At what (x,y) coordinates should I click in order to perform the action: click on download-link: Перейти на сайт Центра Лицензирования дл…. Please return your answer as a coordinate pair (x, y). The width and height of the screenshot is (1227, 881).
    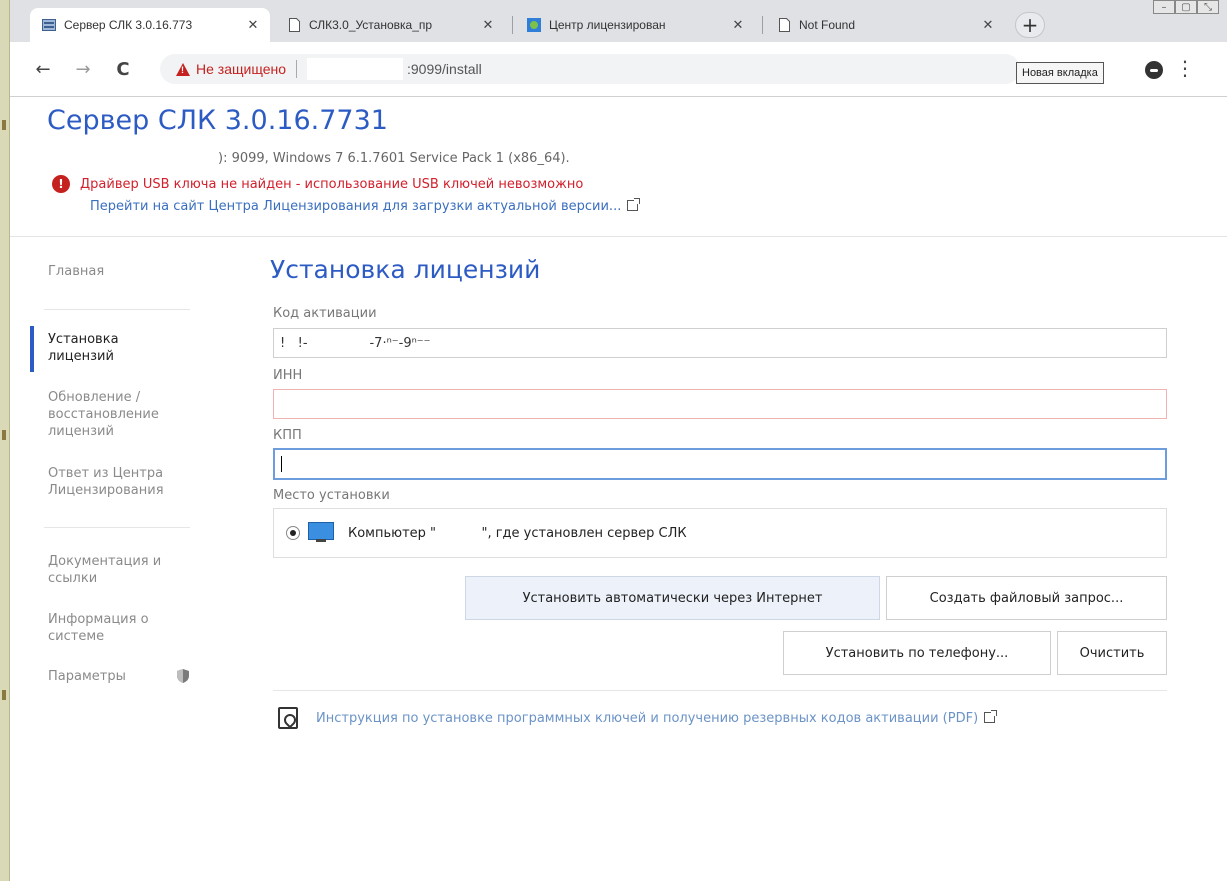
    Looking at the image, I should click on (365, 206).